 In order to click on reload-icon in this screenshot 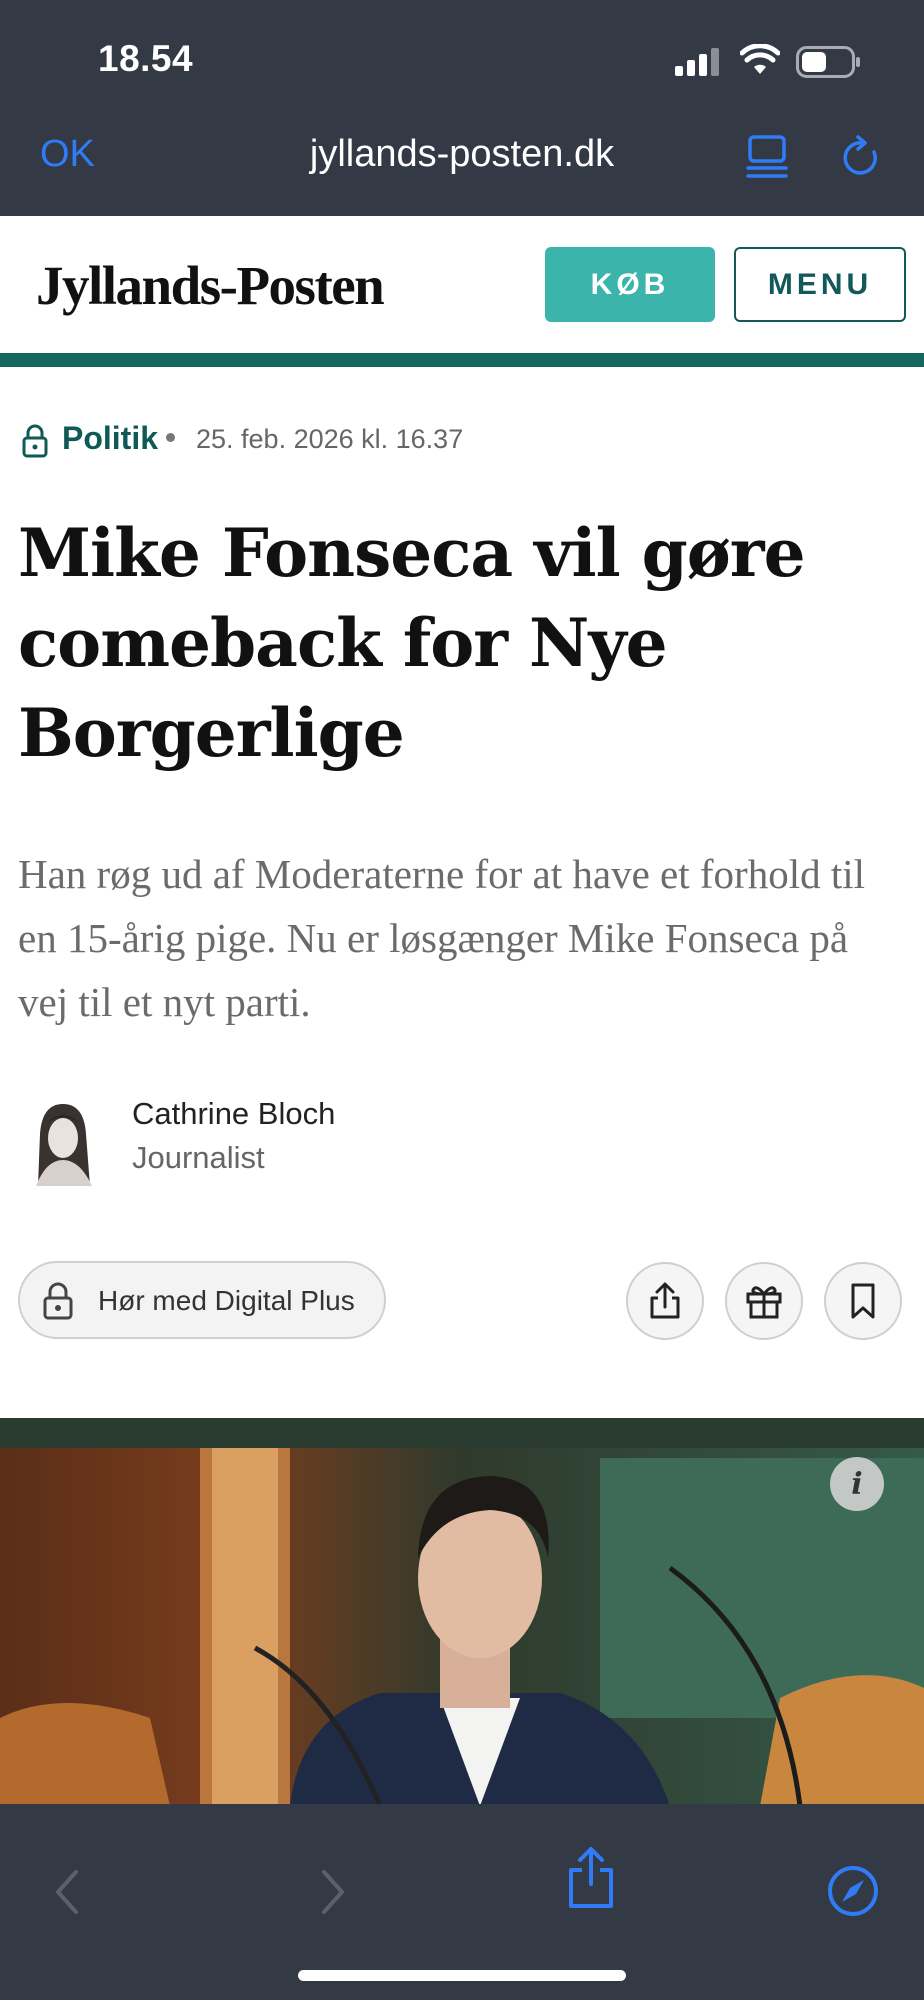, I will do `click(862, 157)`.